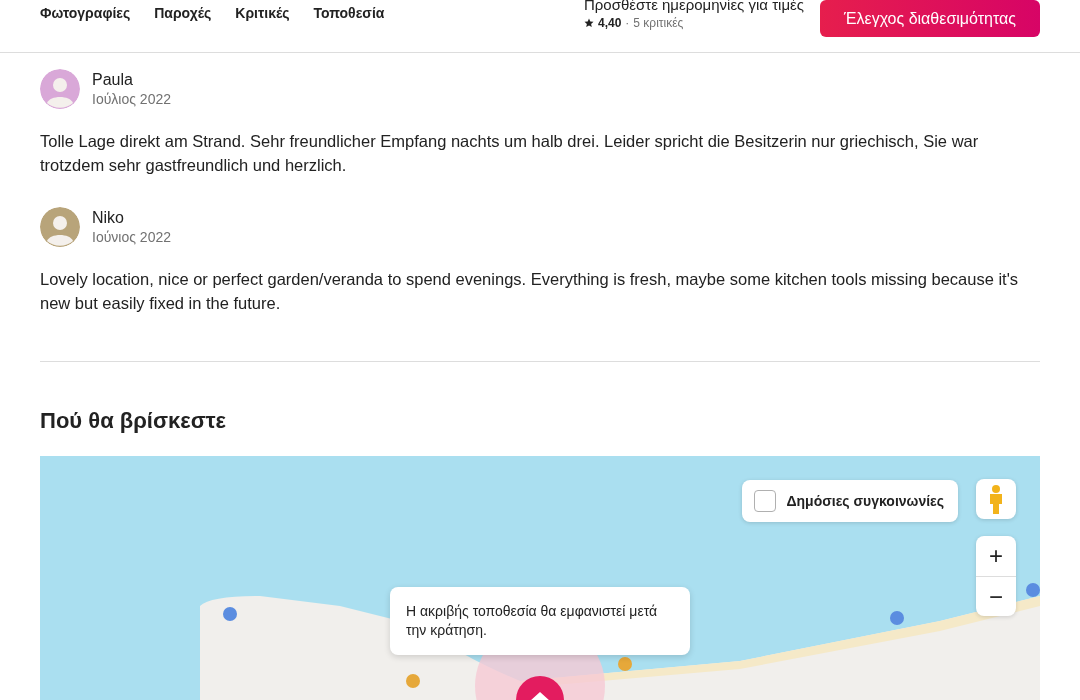  What do you see at coordinates (85, 13) in the screenshot?
I see `section-link: Φωτογραφίες` at bounding box center [85, 13].